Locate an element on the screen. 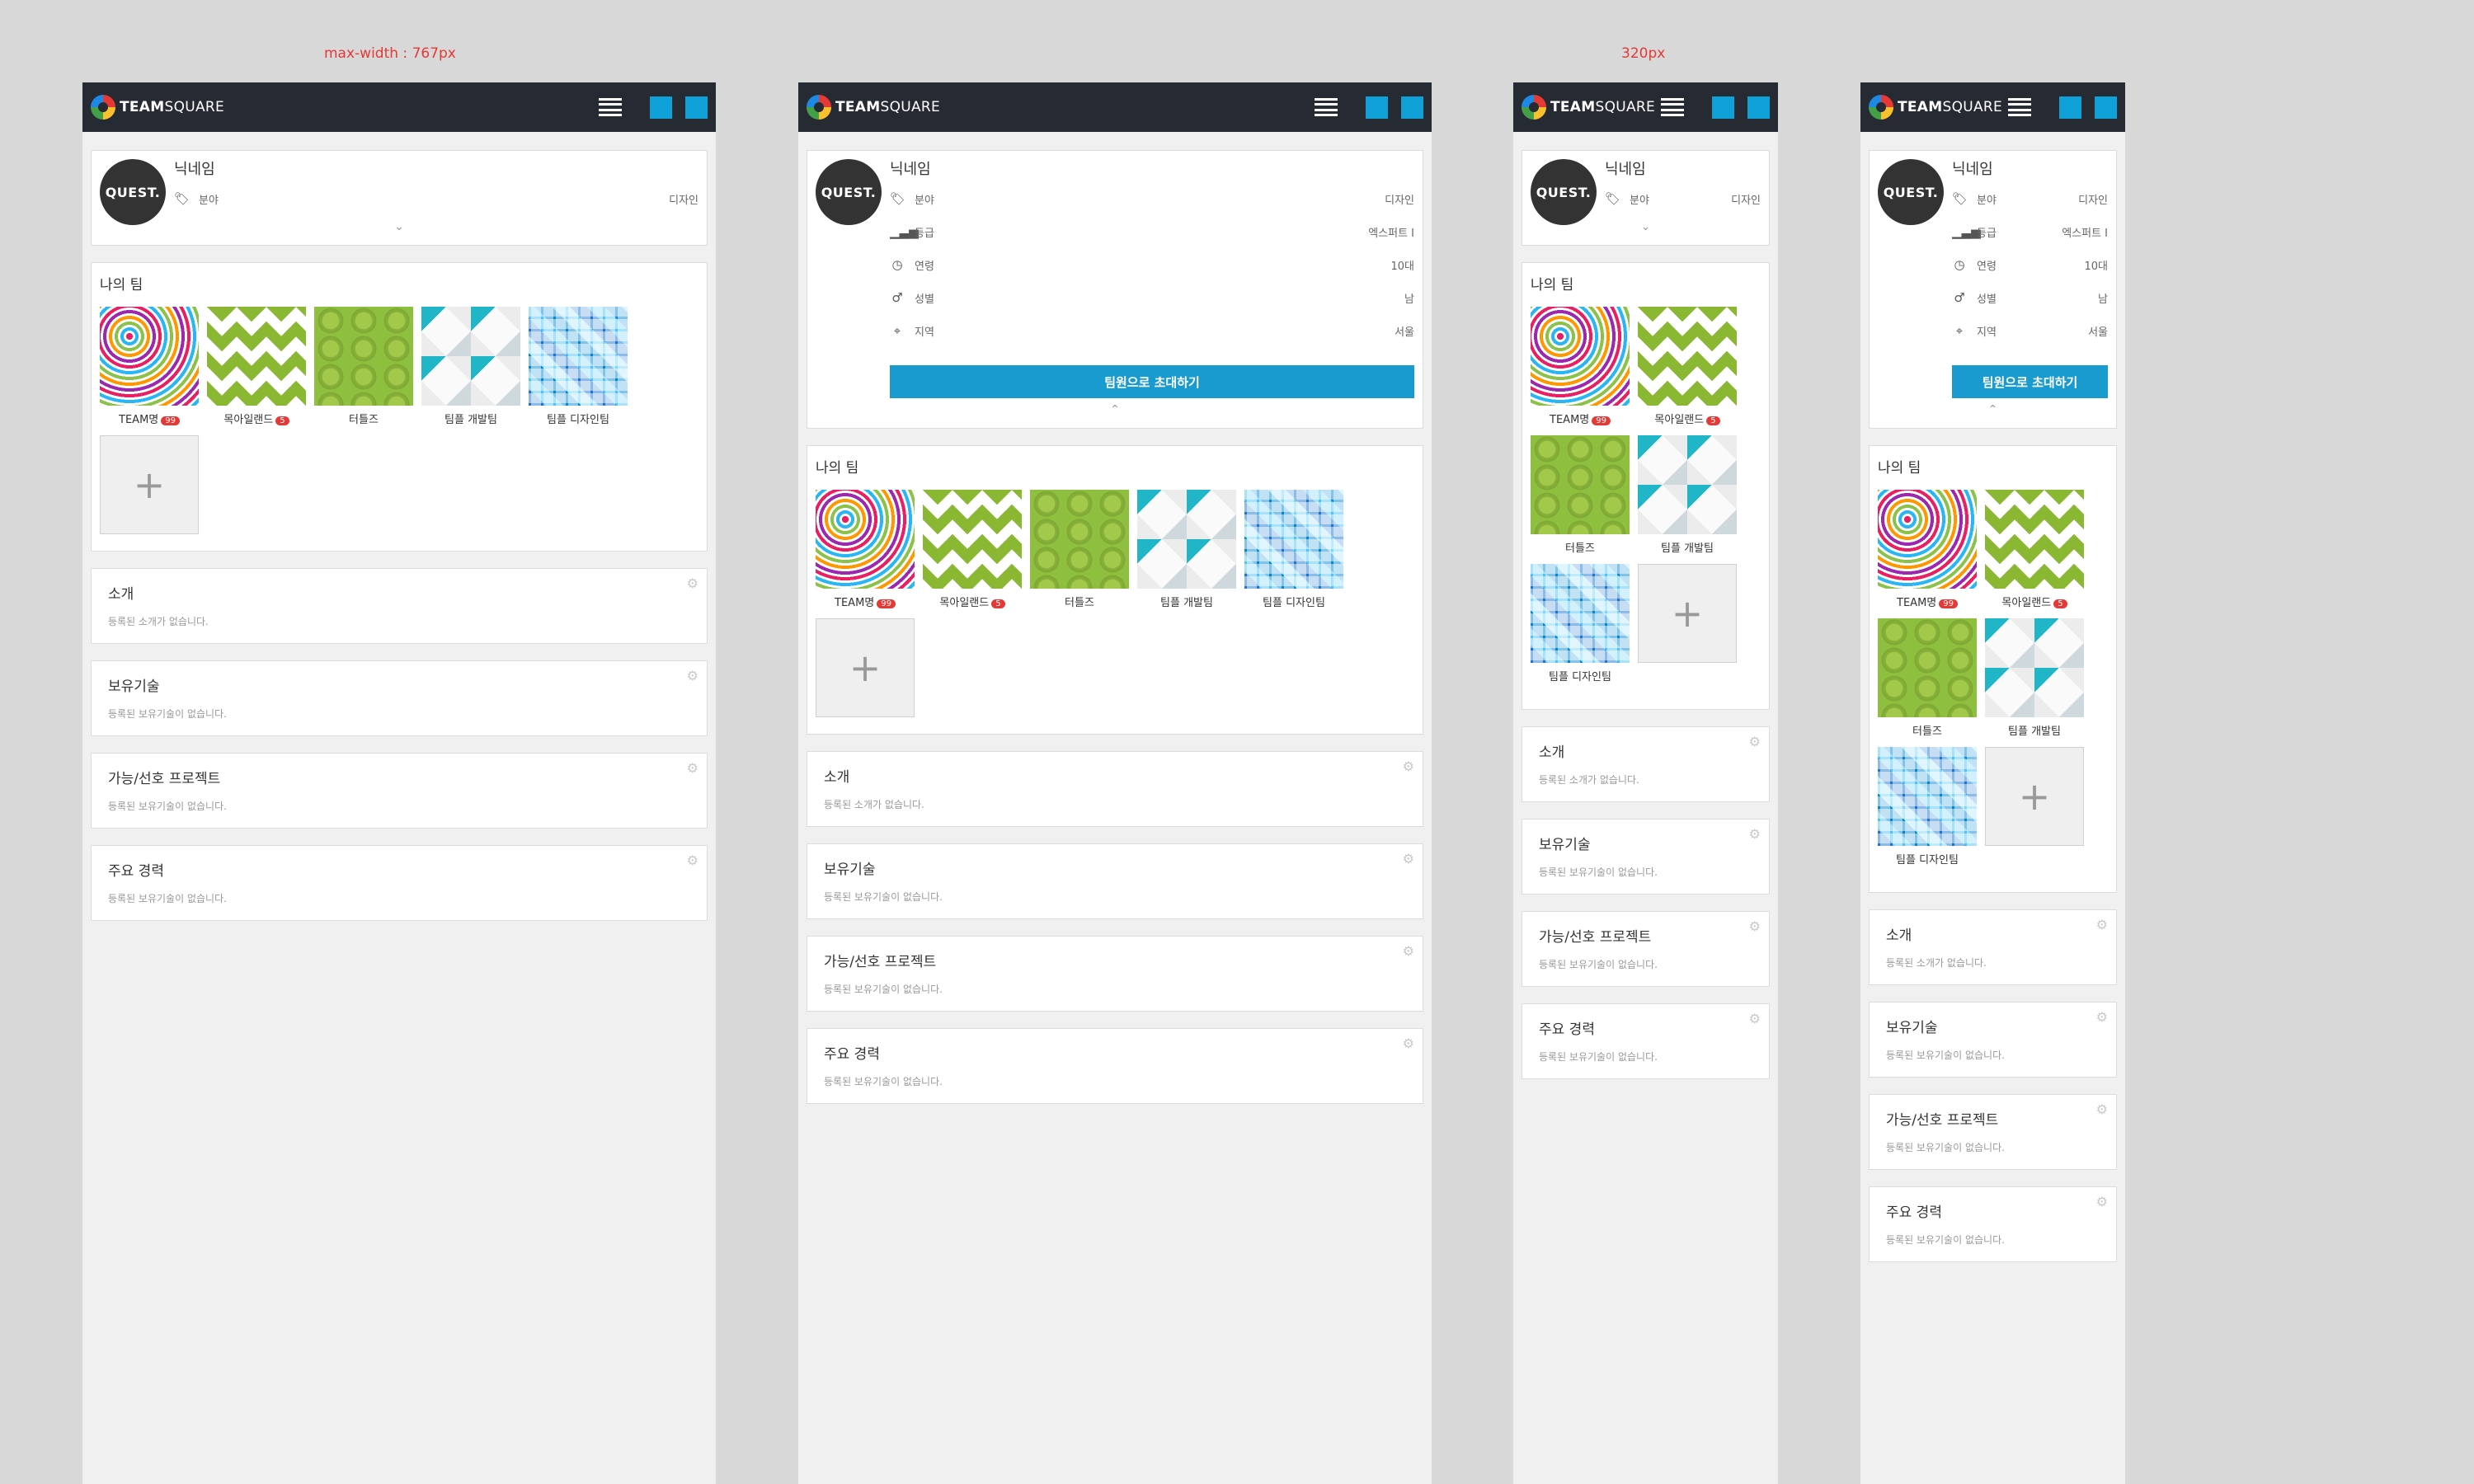 This screenshot has width=2474, height=1484. section-card: ⚙ 소개 등록된 소개가 없습니다. is located at coordinates (1646, 764).